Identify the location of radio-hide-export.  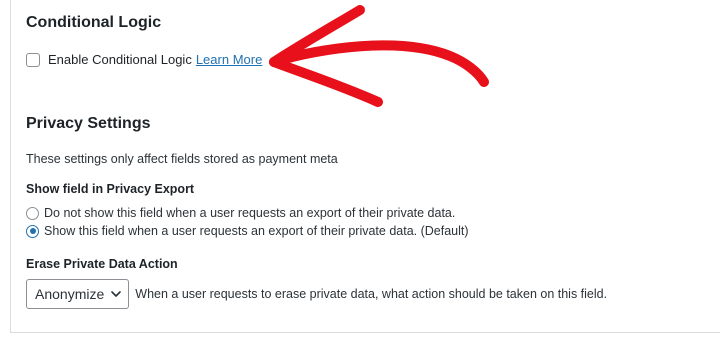
(32, 213).